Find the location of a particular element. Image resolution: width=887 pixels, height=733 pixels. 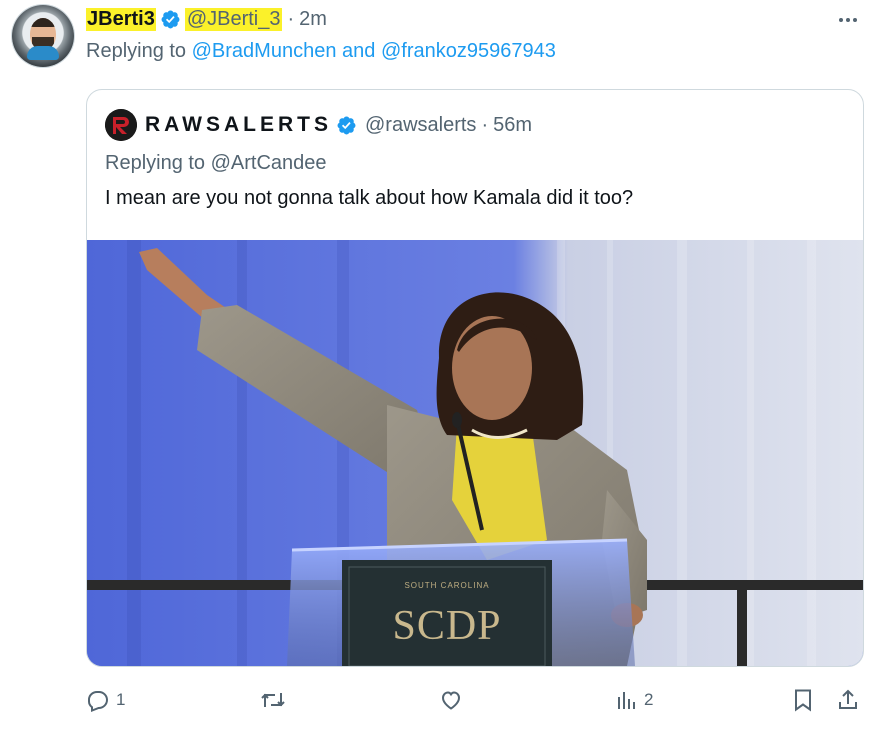

quoted-avatar is located at coordinates (121, 125).